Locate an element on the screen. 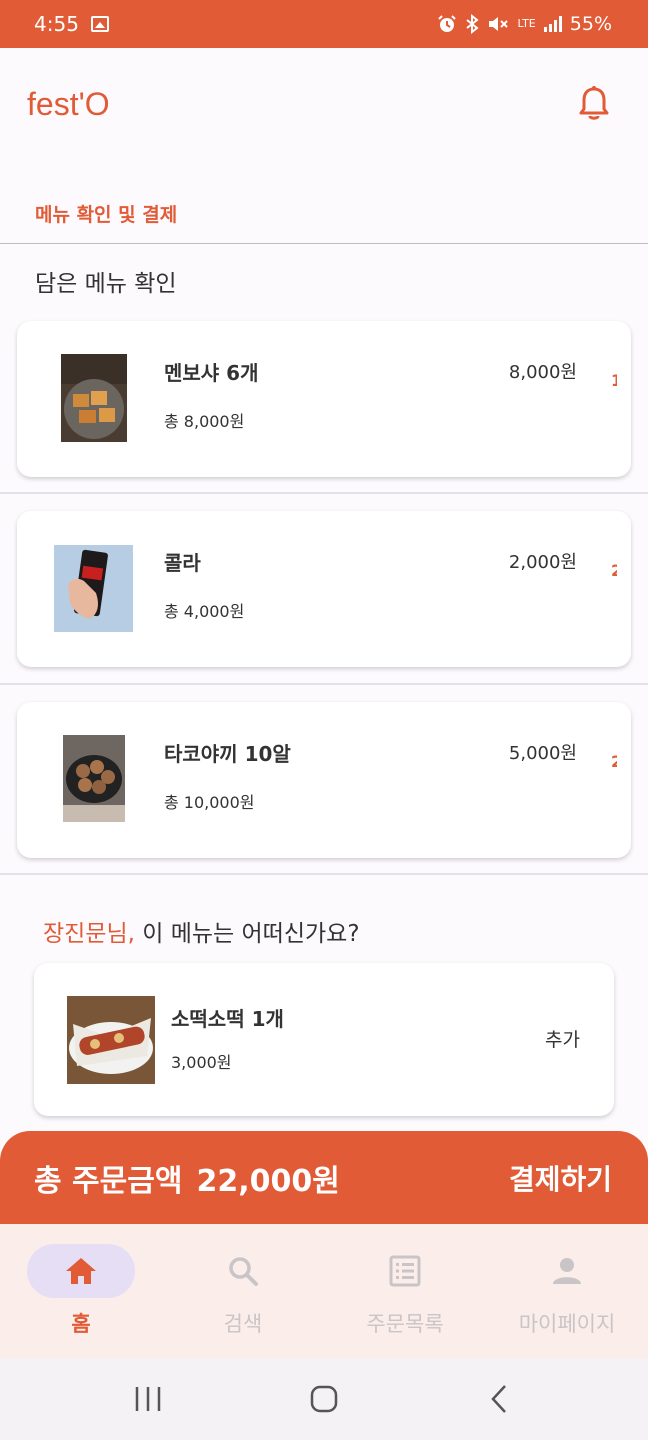 The image size is (648, 1440). nav-home-label: 홈 is located at coordinates (81, 1324).